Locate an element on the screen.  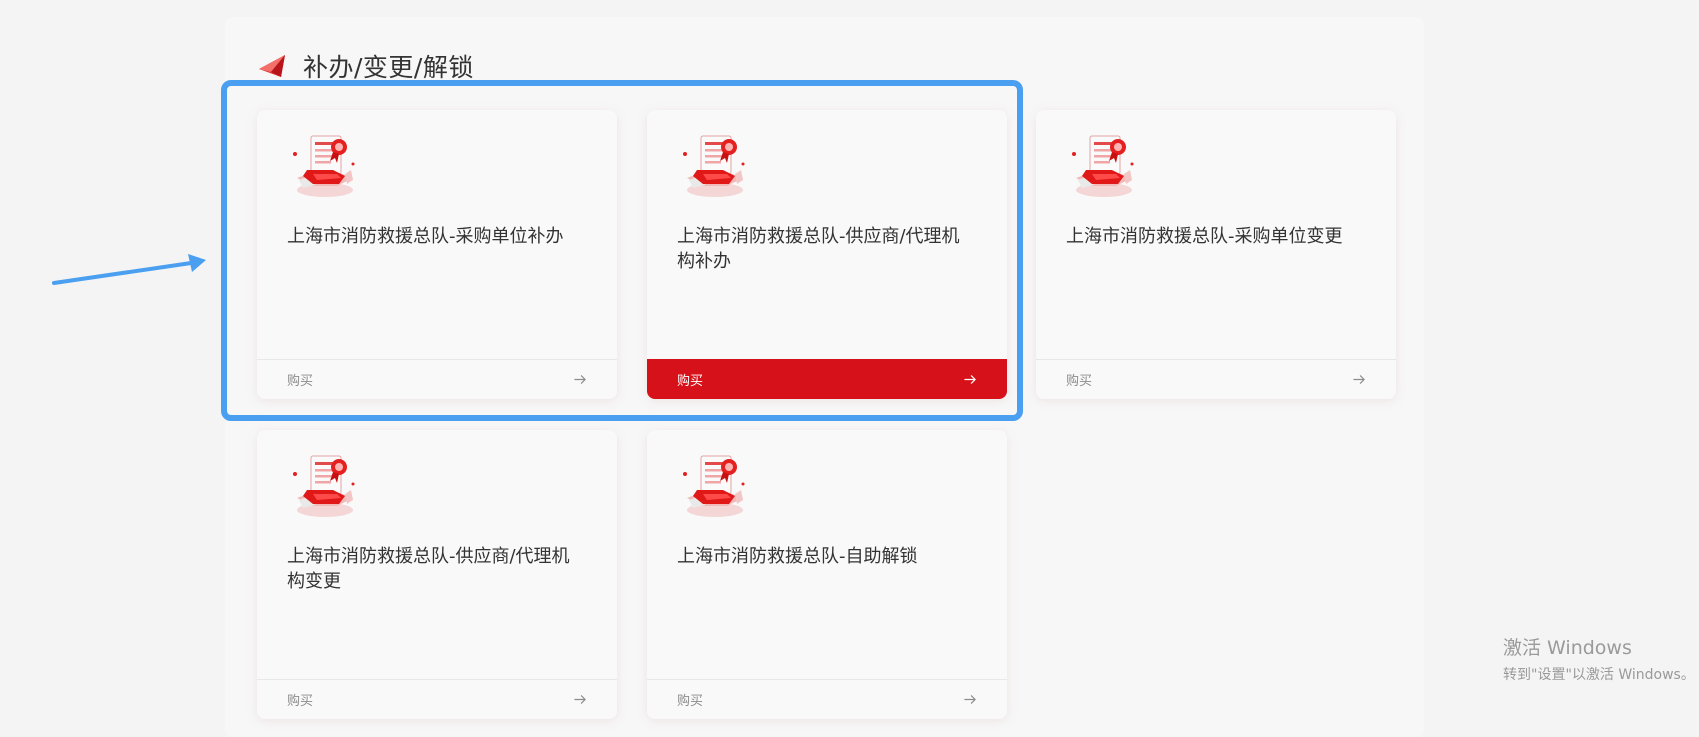
card-title: 上海市消防救援总队-供应商/代理机构变更 is located at coordinates (428, 569).